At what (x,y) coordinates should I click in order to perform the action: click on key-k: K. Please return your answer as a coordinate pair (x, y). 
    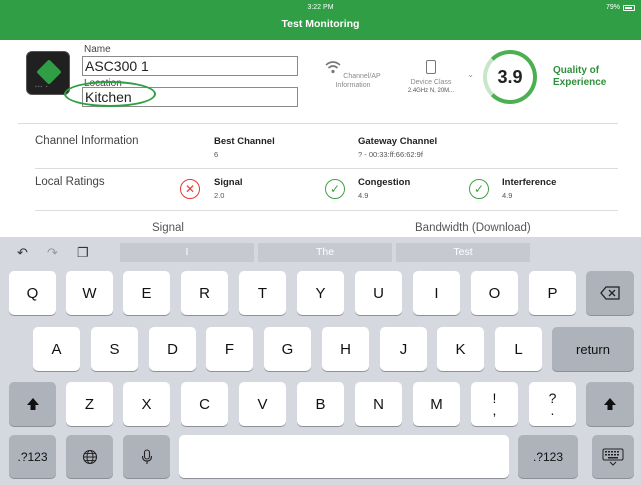
    Looking at the image, I should click on (460, 349).